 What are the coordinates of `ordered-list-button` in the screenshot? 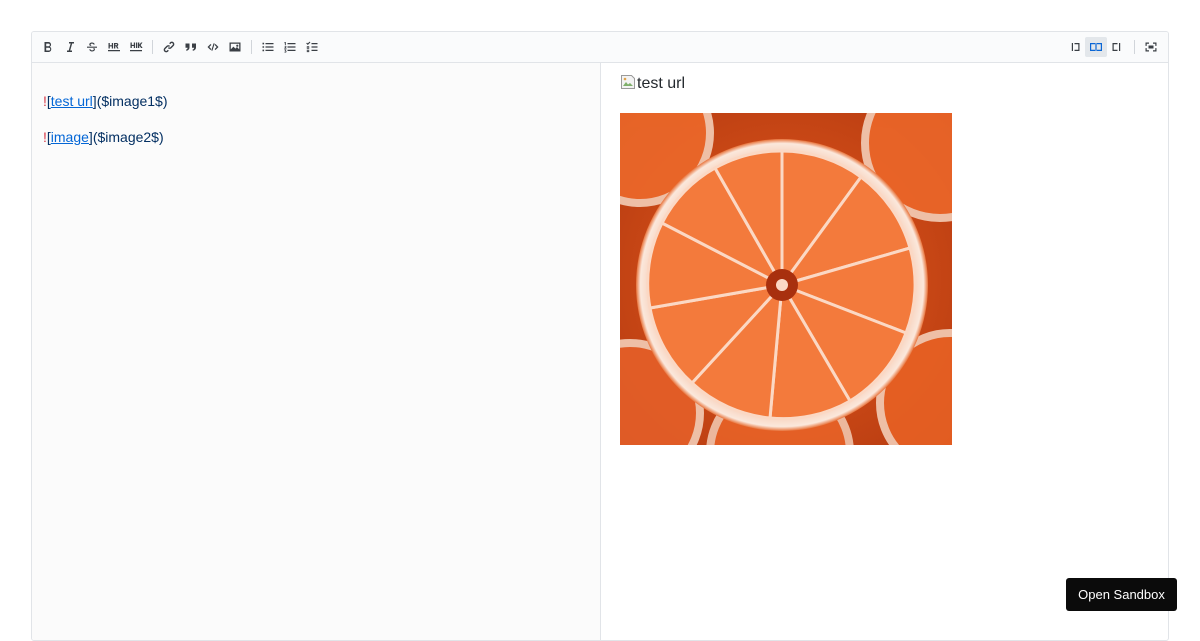 It's located at (290, 47).